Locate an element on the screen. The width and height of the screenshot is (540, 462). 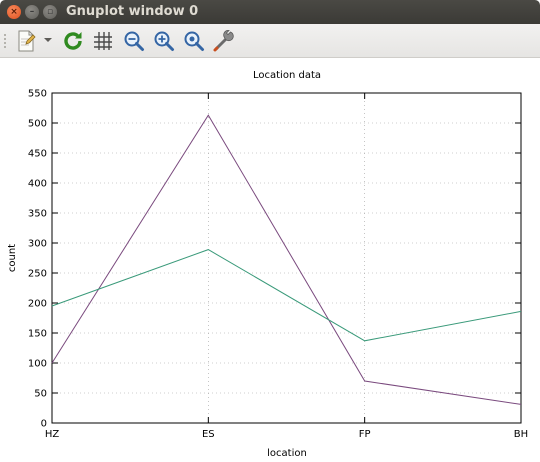
y-tick-label: 0 is located at coordinates (44, 424).